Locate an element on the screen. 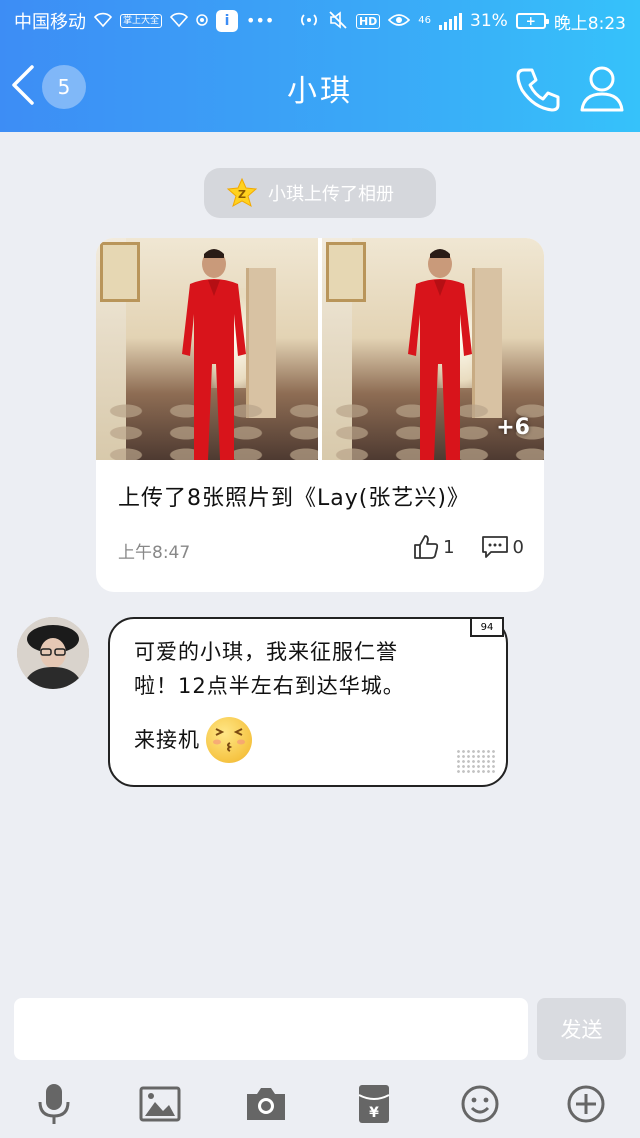 The image size is (640, 1138). svg-text: Z is located at coordinates (242, 194).